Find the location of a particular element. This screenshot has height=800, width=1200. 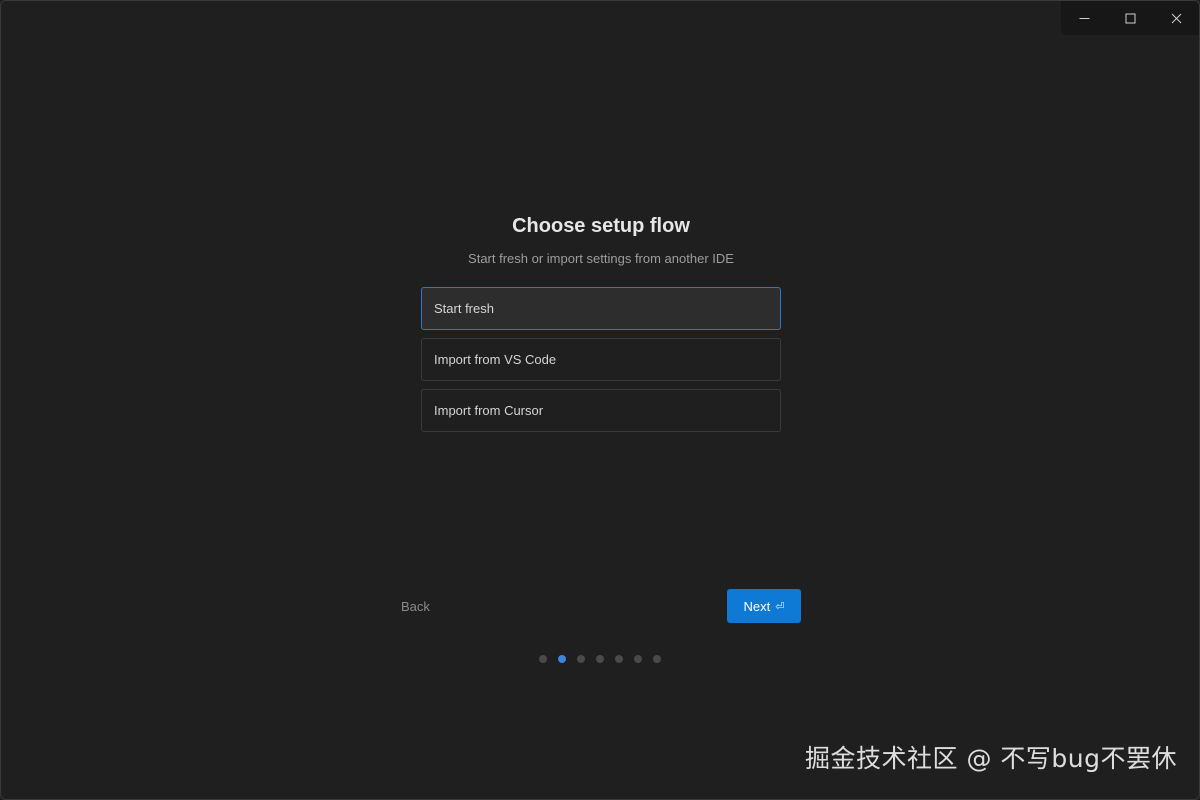

close-icon is located at coordinates (1176, 18).